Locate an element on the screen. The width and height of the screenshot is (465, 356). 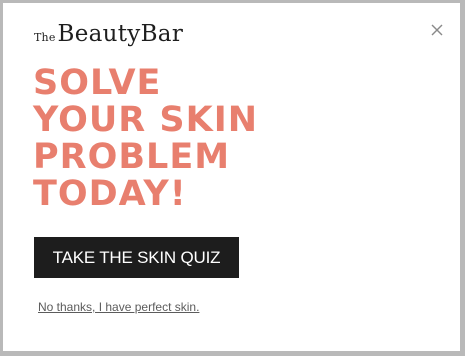
close-icon is located at coordinates (437, 30).